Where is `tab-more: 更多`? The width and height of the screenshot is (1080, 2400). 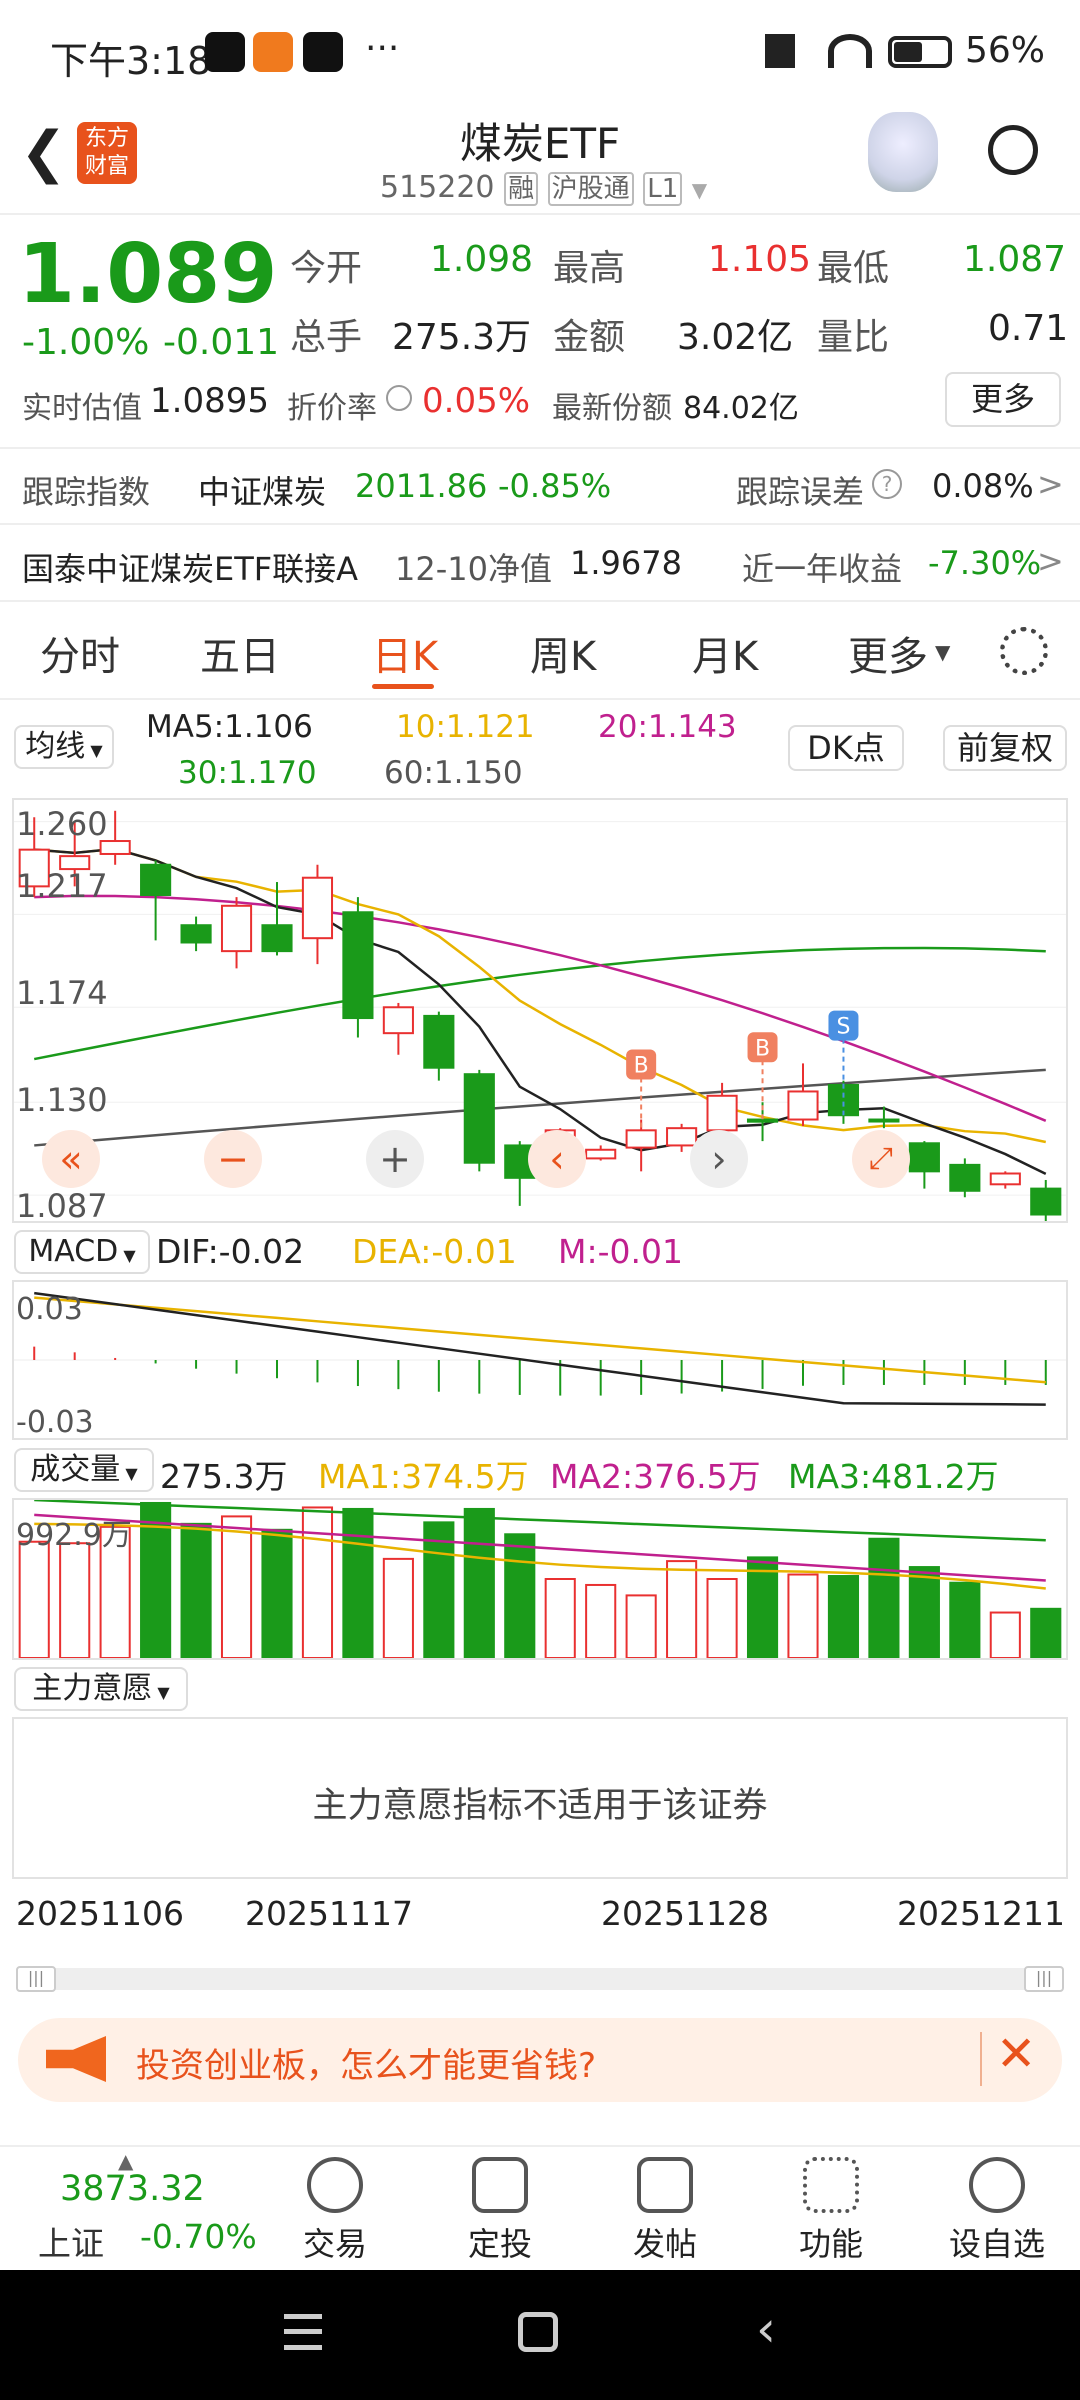
tab-more: 更多 is located at coordinates (888, 653).